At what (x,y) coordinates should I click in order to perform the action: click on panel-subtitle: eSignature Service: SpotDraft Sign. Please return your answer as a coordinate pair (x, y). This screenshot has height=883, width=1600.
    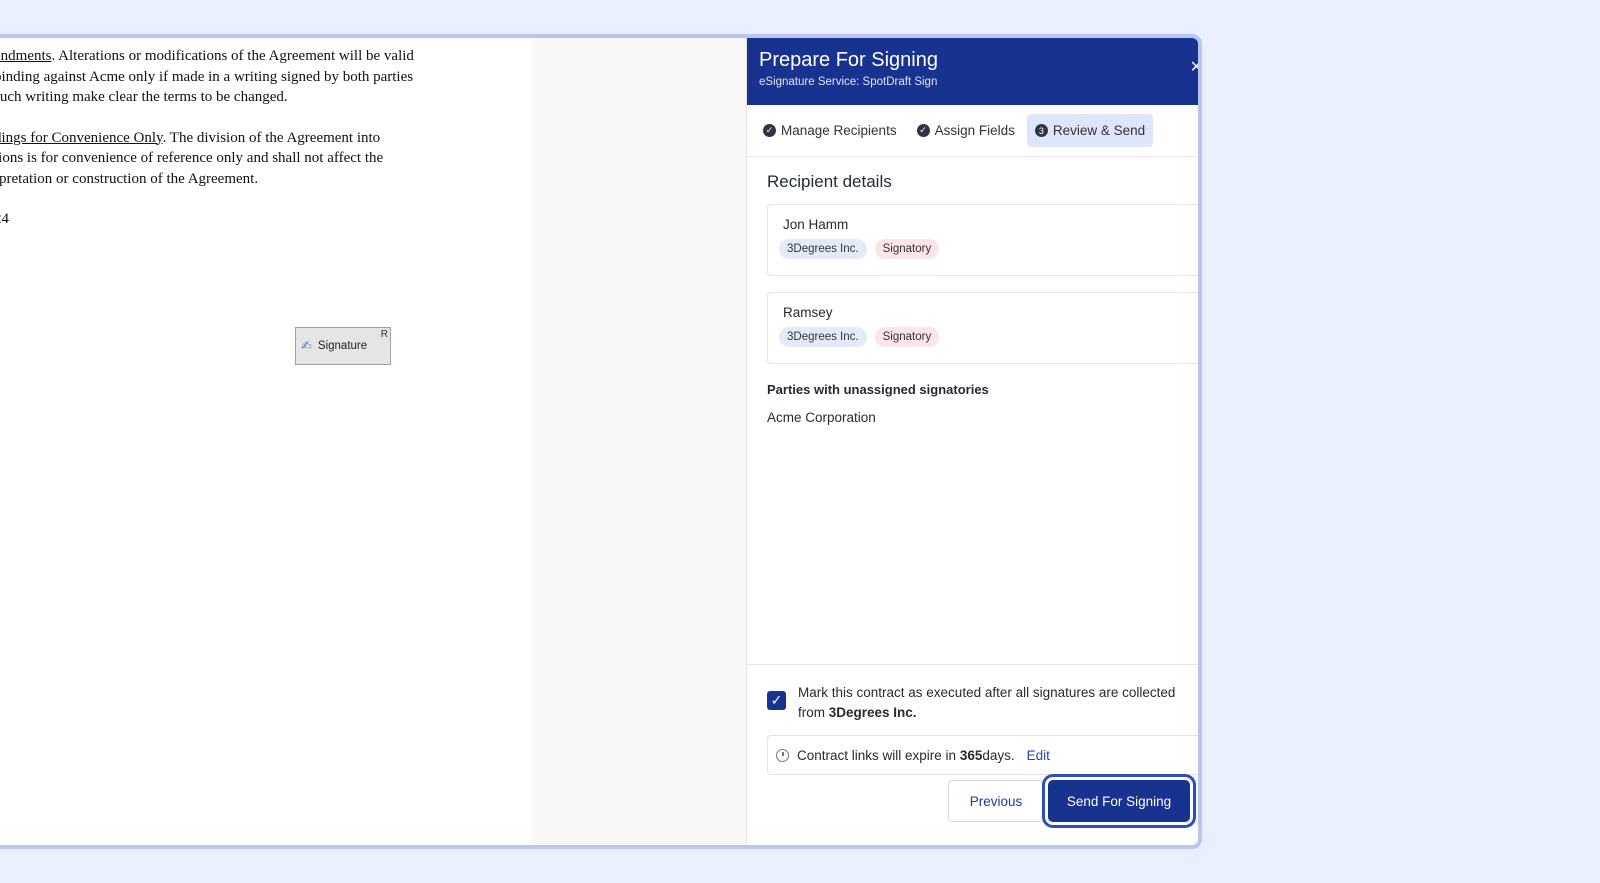
    Looking at the image, I should click on (848, 82).